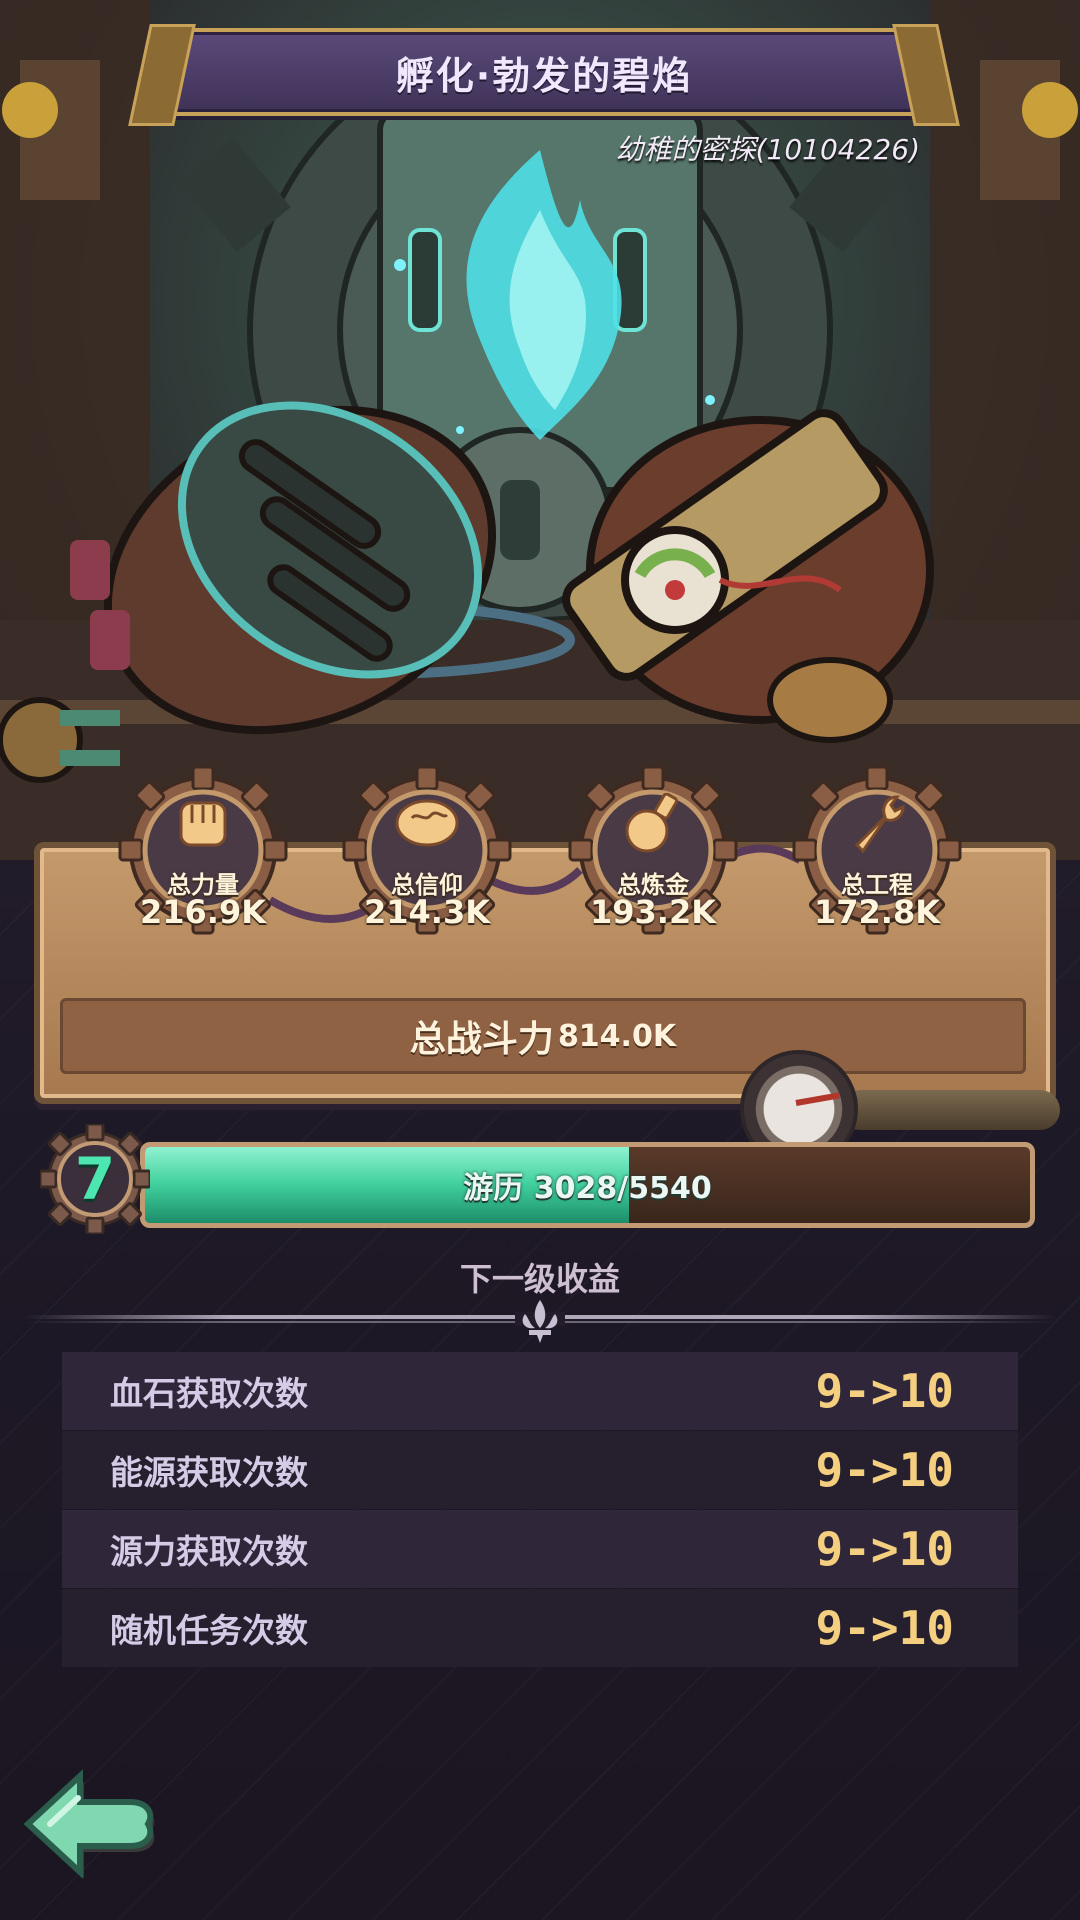  I want to click on total-power-bar: 总战斗力 814.0K, so click(543, 1036).